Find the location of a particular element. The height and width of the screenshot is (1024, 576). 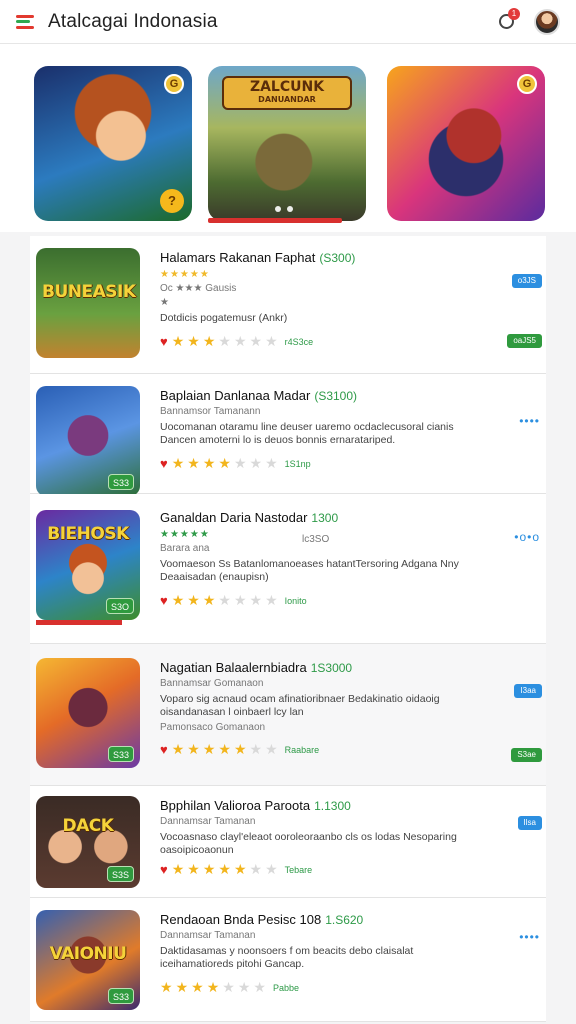

app-logo-icon is located at coordinates (26, 21).